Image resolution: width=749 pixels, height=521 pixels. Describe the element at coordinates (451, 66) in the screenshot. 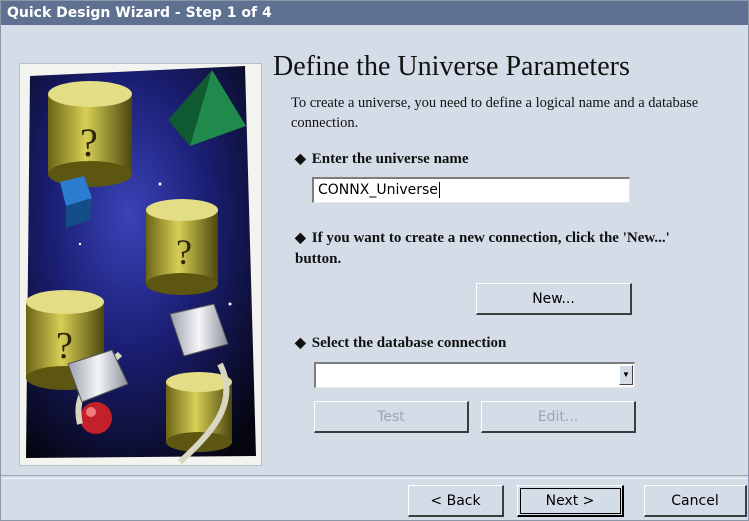

I see `page-heading: Define the Universe Parameters` at that location.